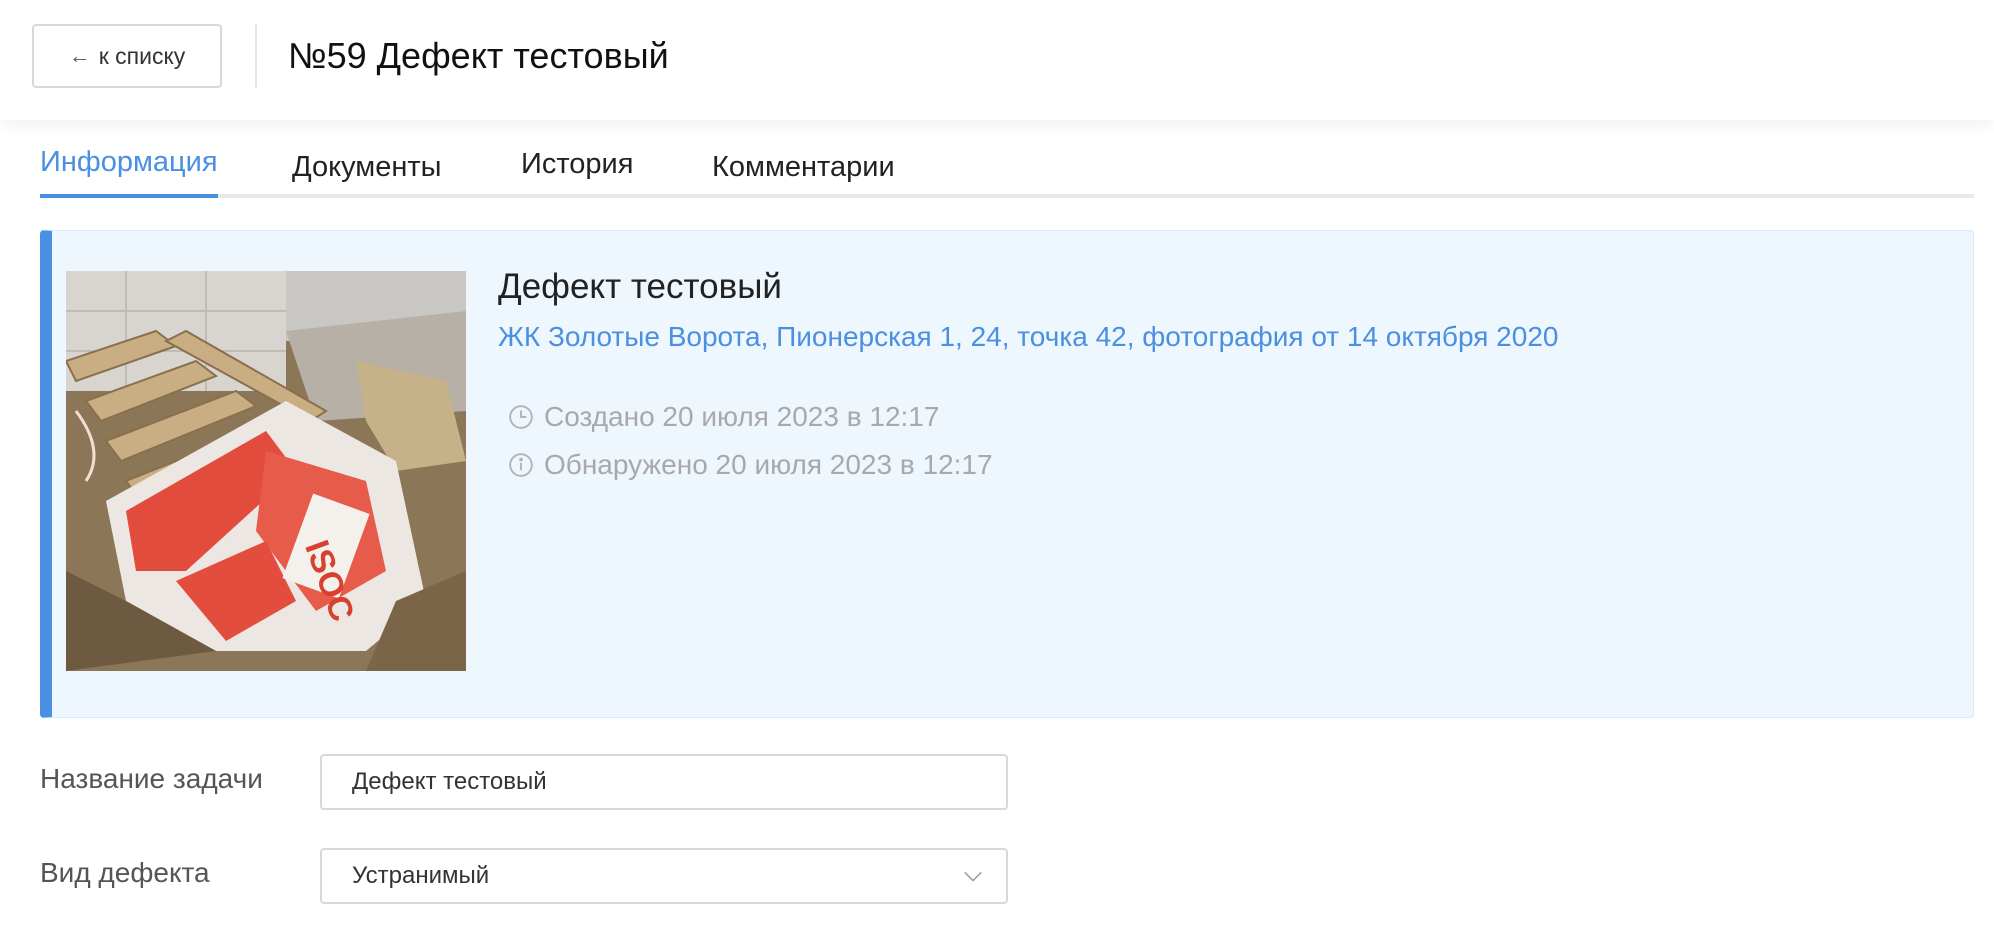 The height and width of the screenshot is (932, 1994). Describe the element at coordinates (973, 876) in the screenshot. I see `chevron-down-icon` at that location.